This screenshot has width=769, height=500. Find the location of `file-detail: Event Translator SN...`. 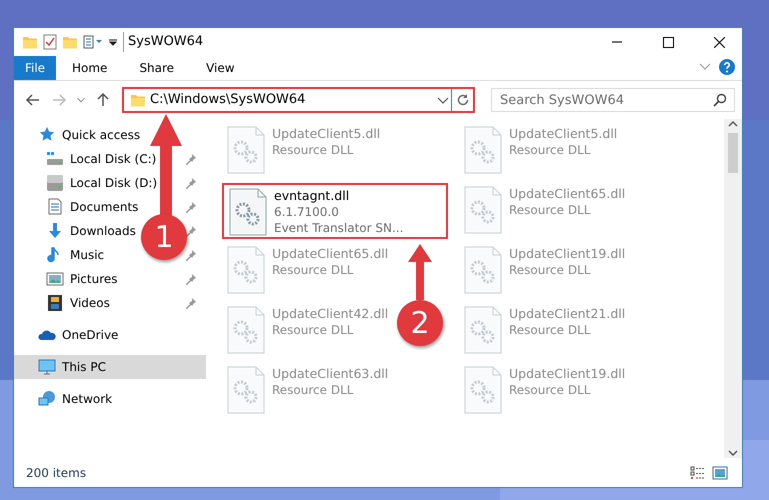

file-detail: Event Translator SN... is located at coordinates (339, 228).